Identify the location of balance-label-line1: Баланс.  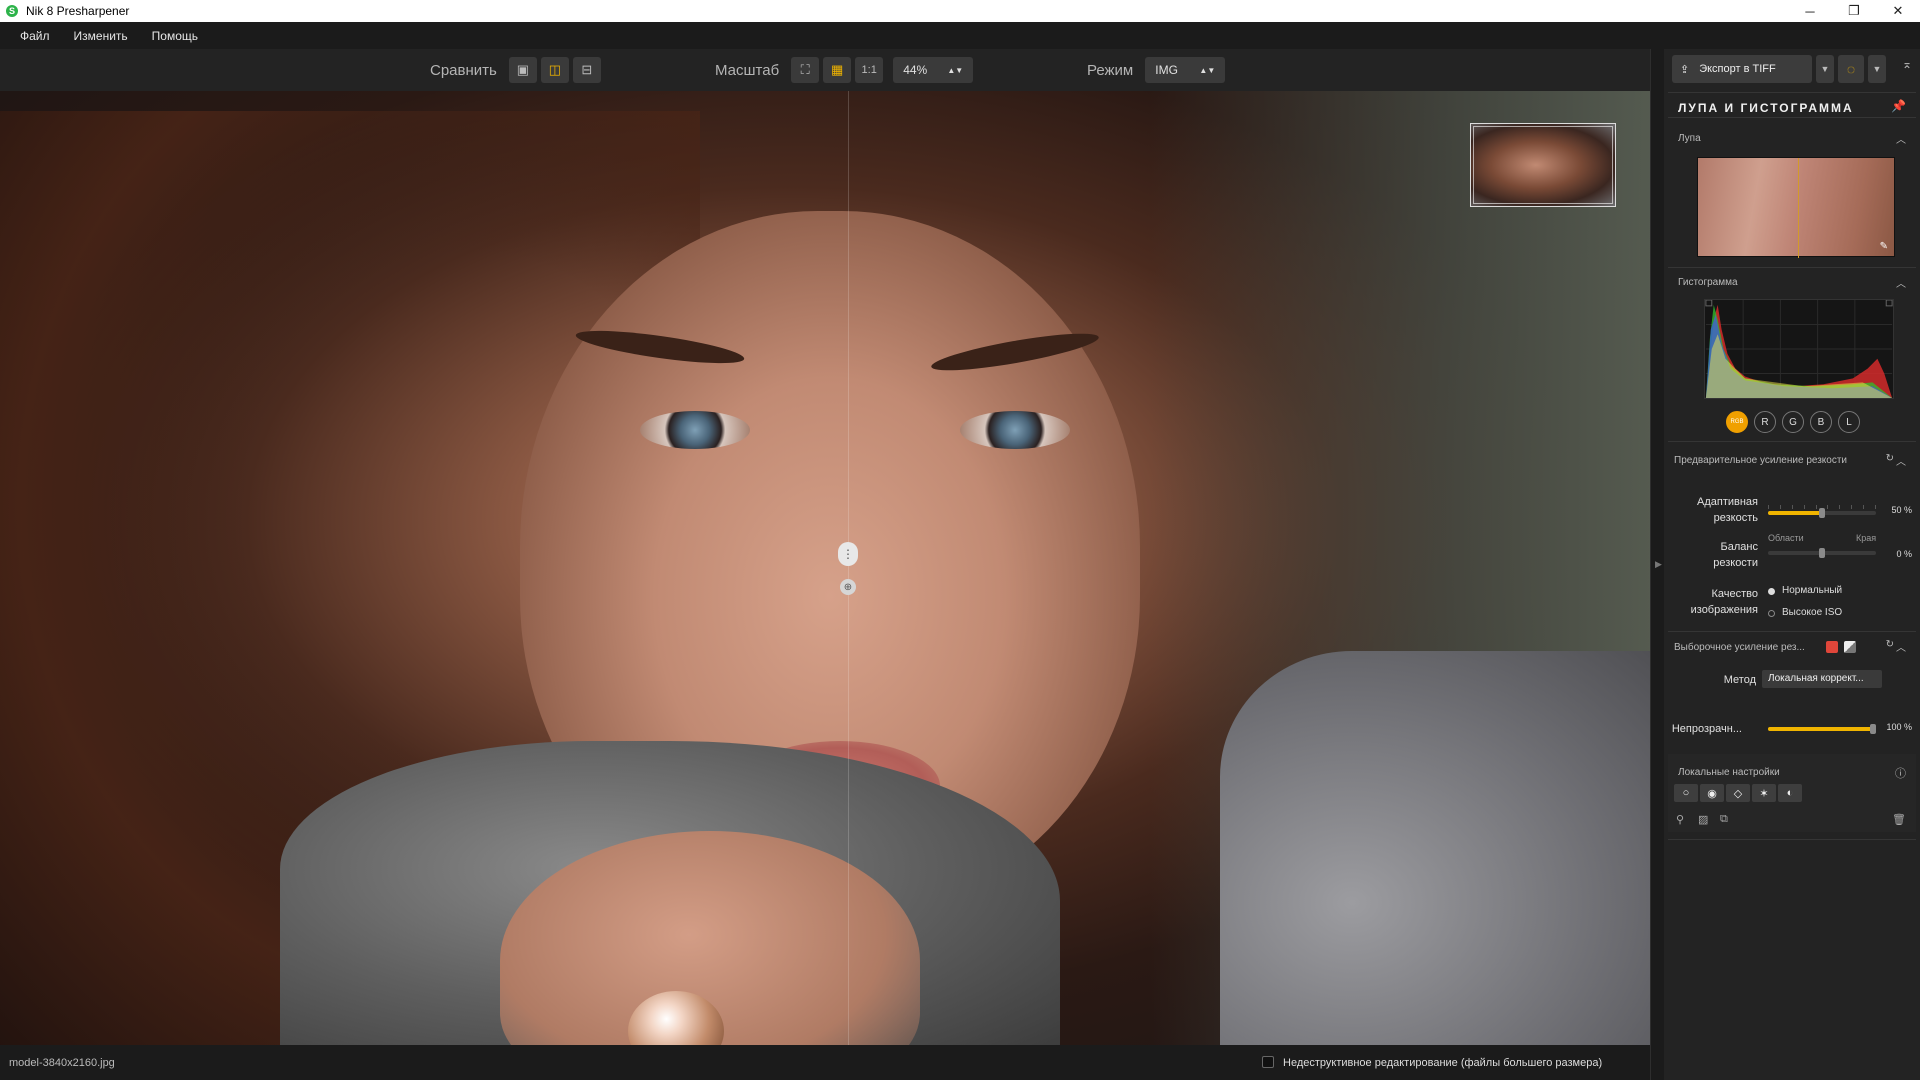
(1739, 547).